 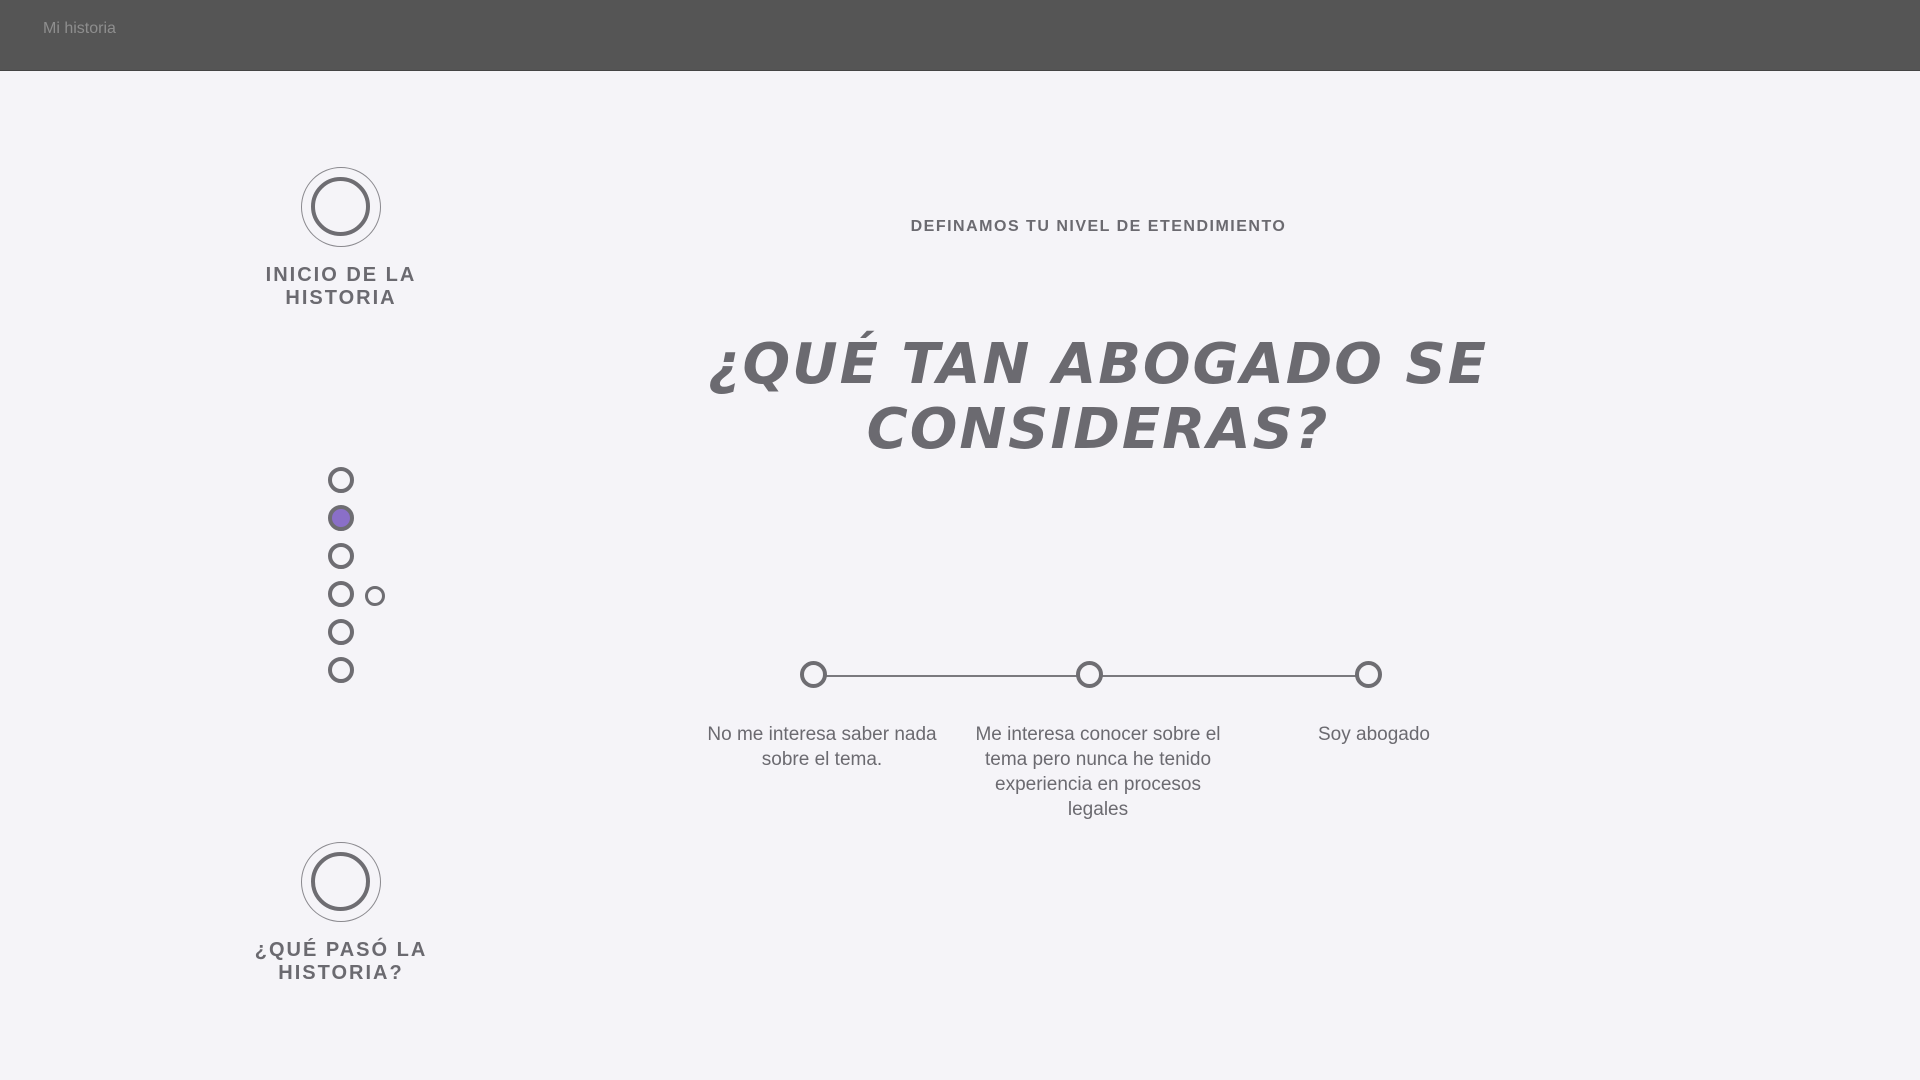 What do you see at coordinates (822, 747) in the screenshot?
I see `scale-option-1-label: No me interesa saber nada sobre el tema.` at bounding box center [822, 747].